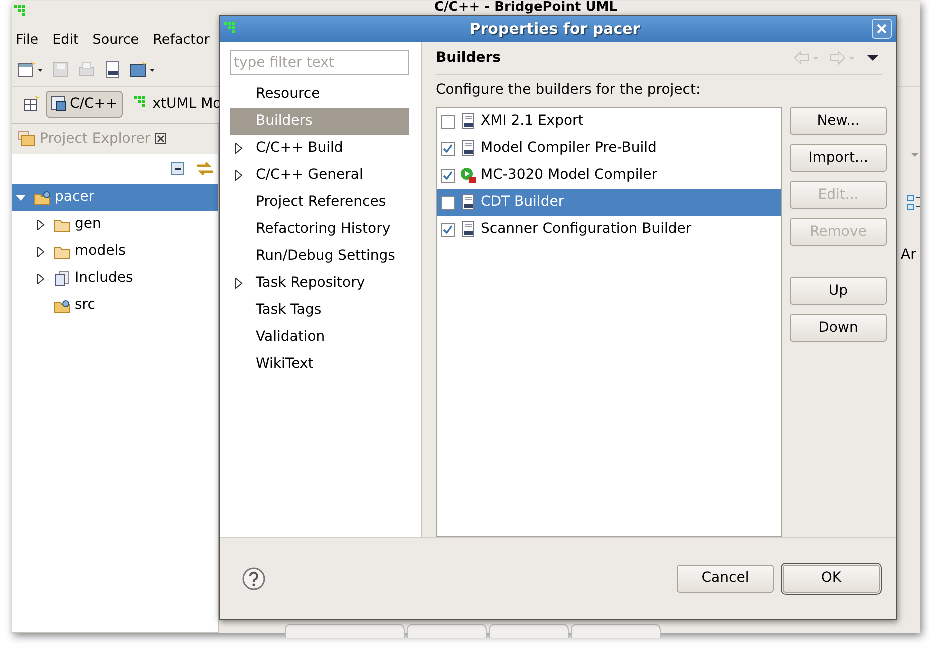 The image size is (929, 648). What do you see at coordinates (569, 90) in the screenshot?
I see `description-text: Configure the builders for the project:` at bounding box center [569, 90].